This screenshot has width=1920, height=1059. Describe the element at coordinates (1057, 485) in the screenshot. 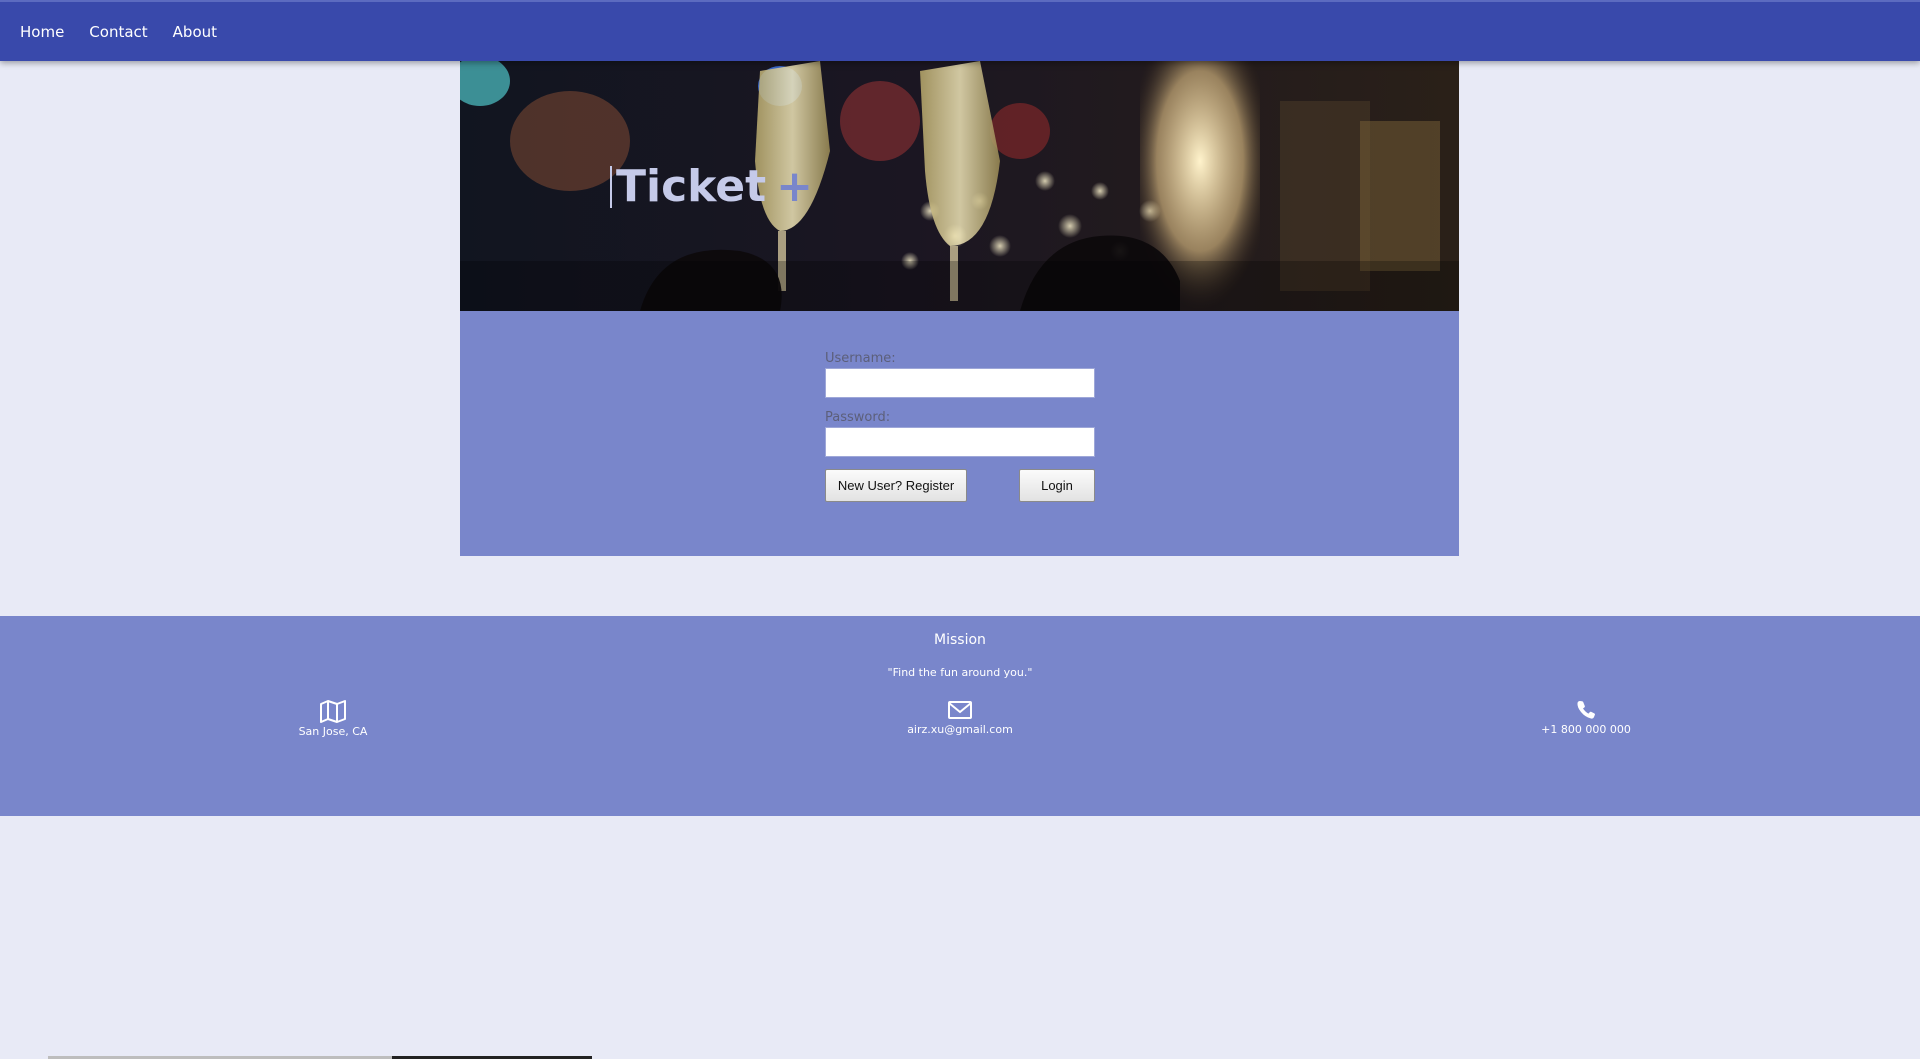

I see `login-button: Login` at that location.